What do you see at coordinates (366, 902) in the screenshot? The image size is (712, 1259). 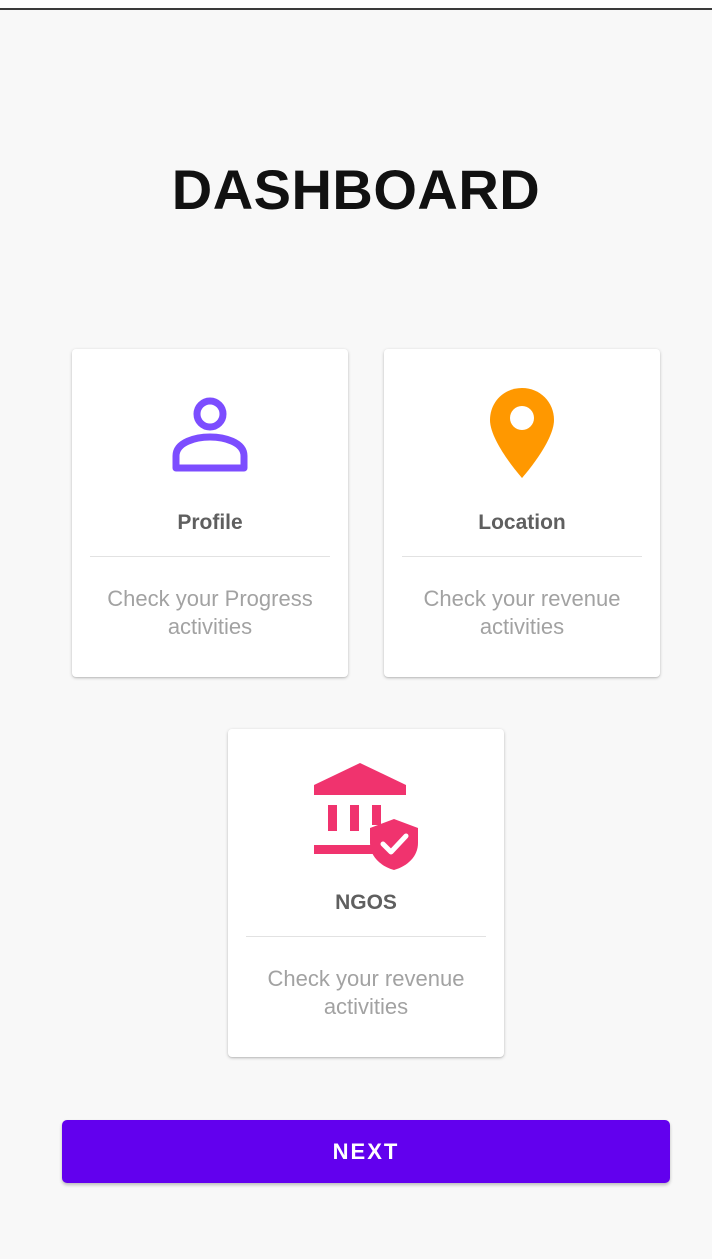 I see `ngos-label: NGOS` at bounding box center [366, 902].